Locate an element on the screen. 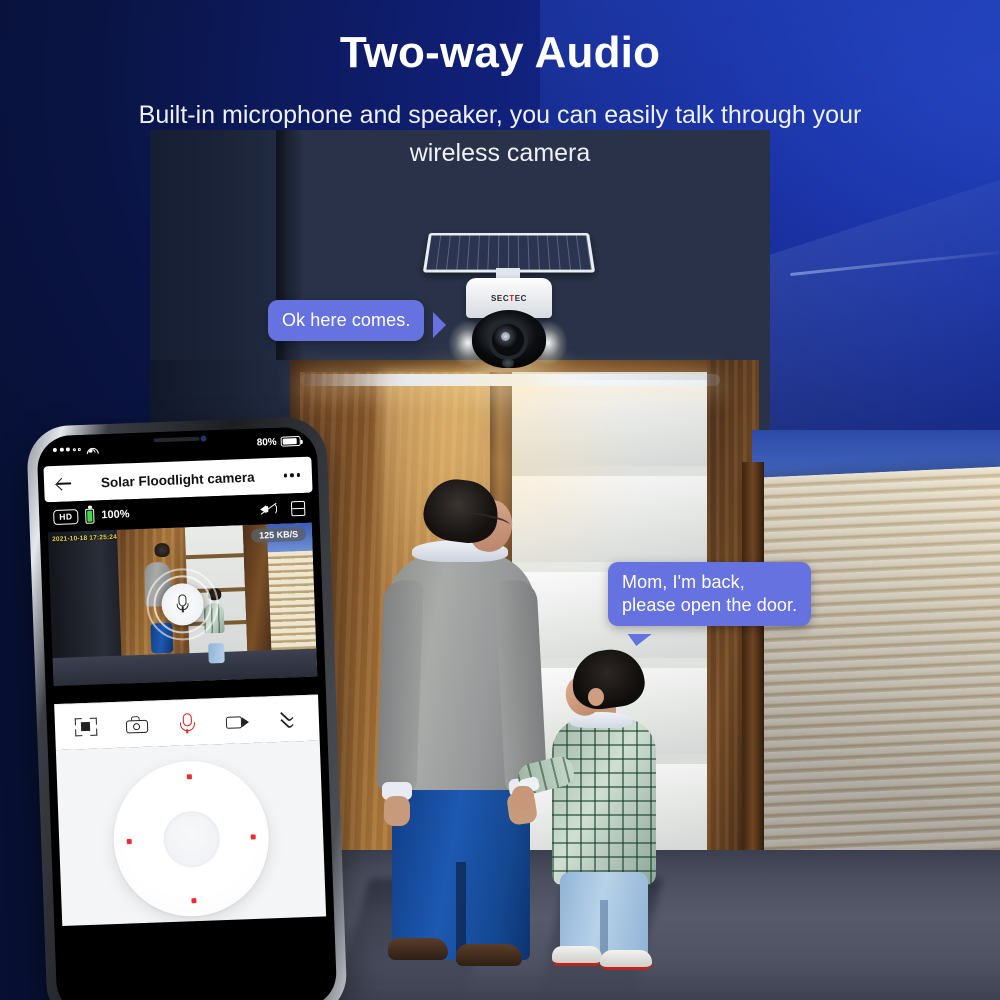  camera-ir-sensor is located at coordinates (508, 363).